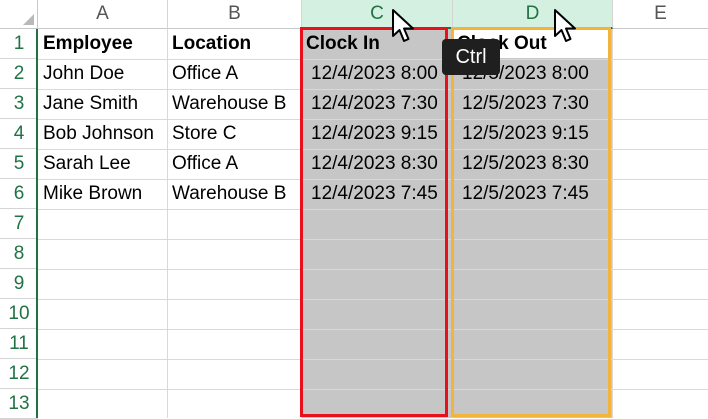 The width and height of the screenshot is (708, 419). What do you see at coordinates (103, 134) in the screenshot?
I see `cell-a4: Bob Johnson` at bounding box center [103, 134].